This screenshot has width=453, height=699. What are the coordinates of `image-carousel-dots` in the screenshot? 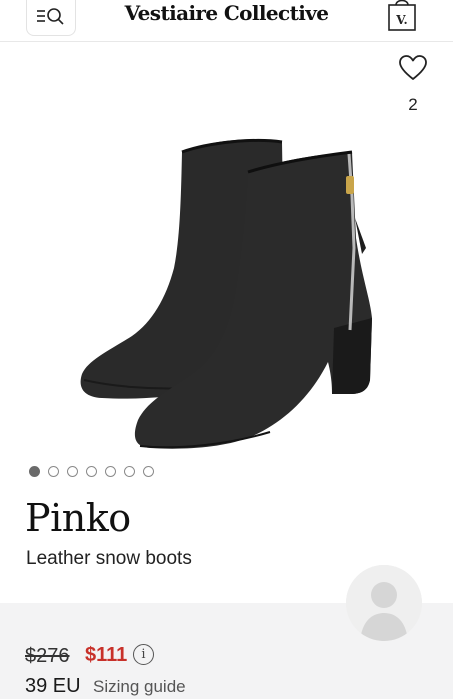 It's located at (91, 471).